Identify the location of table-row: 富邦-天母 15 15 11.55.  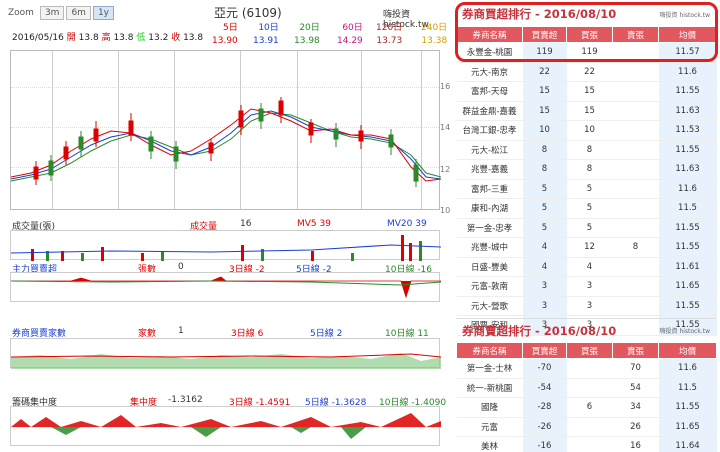
(586, 91).